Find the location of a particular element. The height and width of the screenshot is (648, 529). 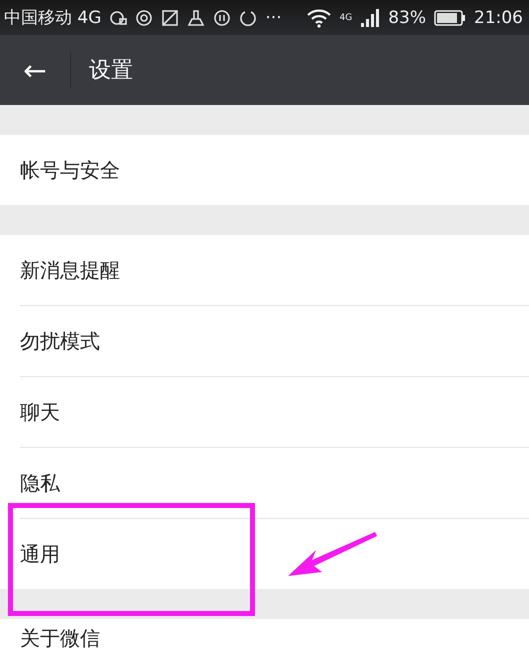

battery-percent: 83% is located at coordinates (407, 18).